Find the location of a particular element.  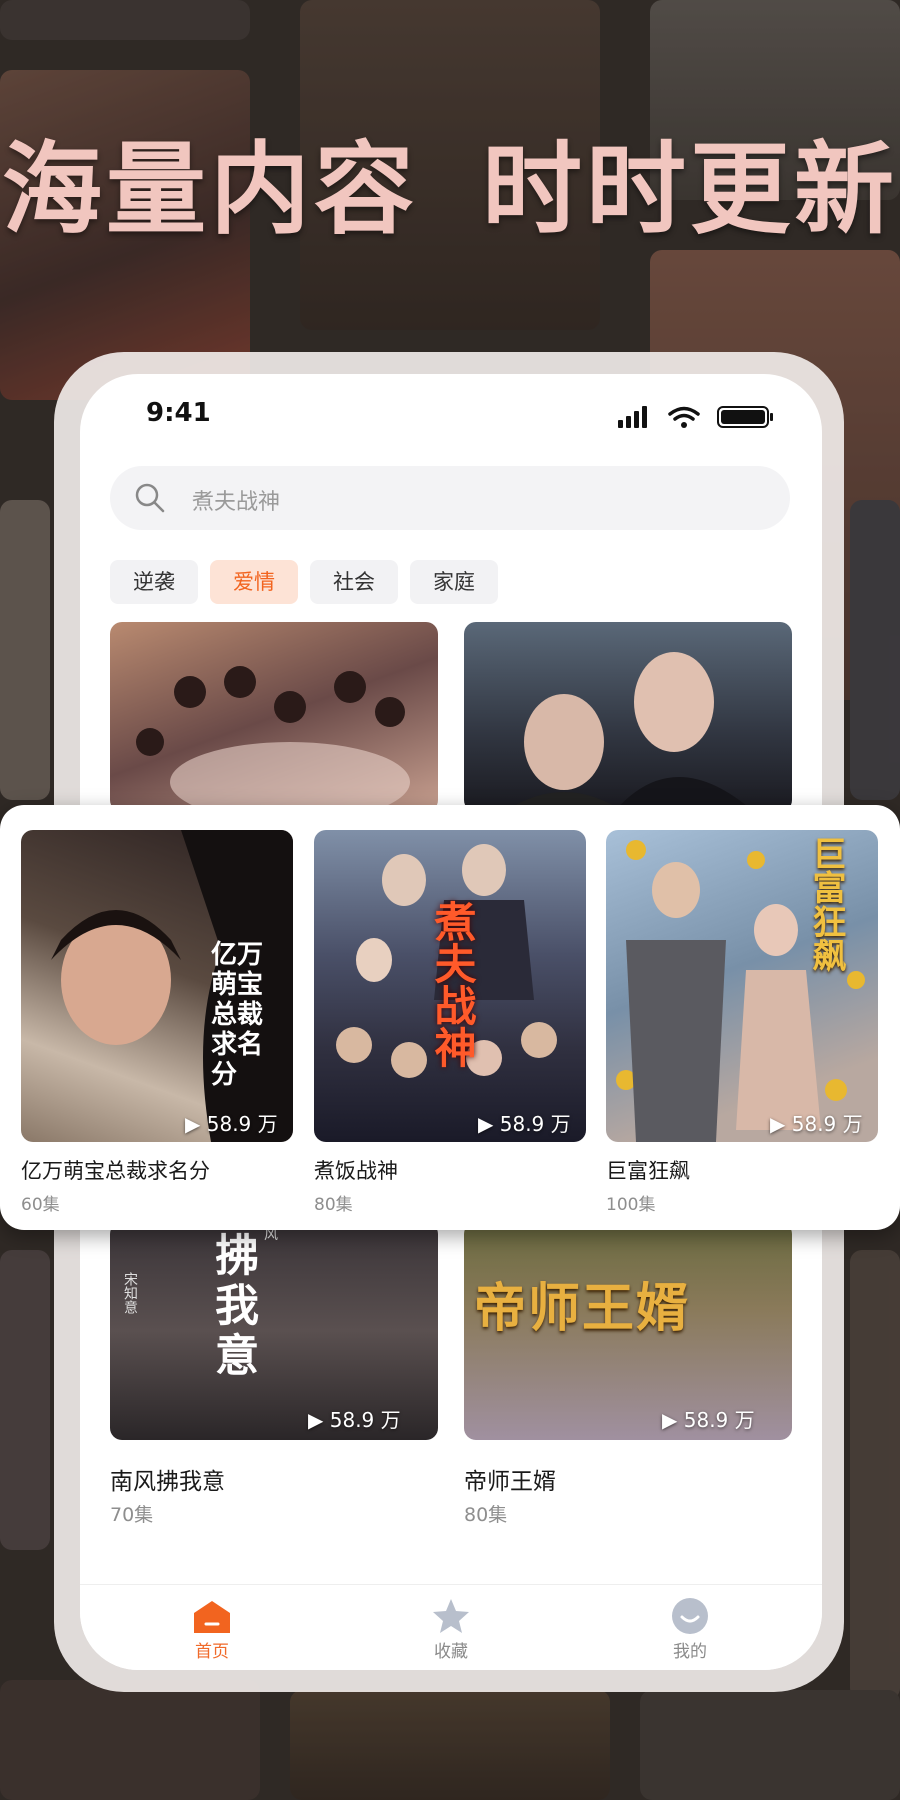

grid-poster-dishi: 帝师王婿 ▶ 58.9 万 is located at coordinates (628, 1331).